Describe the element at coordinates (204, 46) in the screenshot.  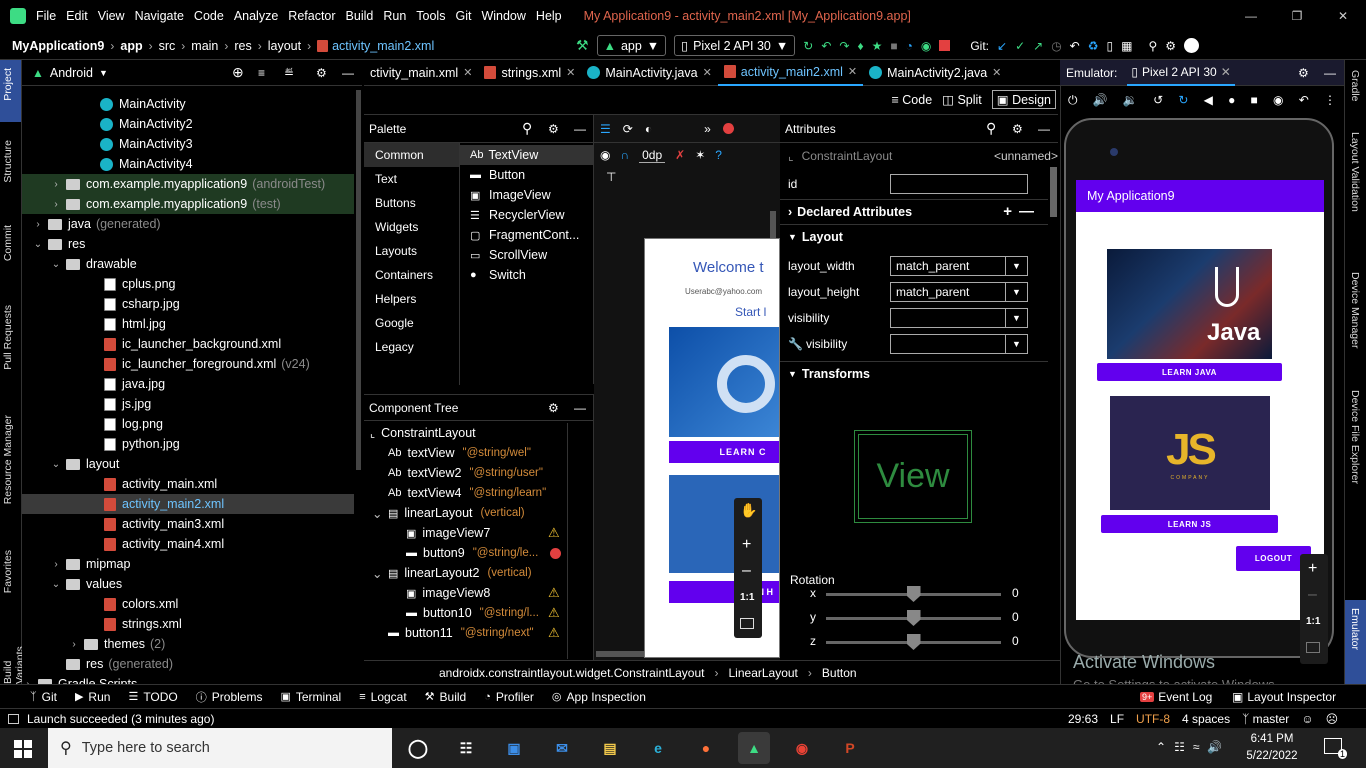
I see `breadcrumb-item: main` at that location.